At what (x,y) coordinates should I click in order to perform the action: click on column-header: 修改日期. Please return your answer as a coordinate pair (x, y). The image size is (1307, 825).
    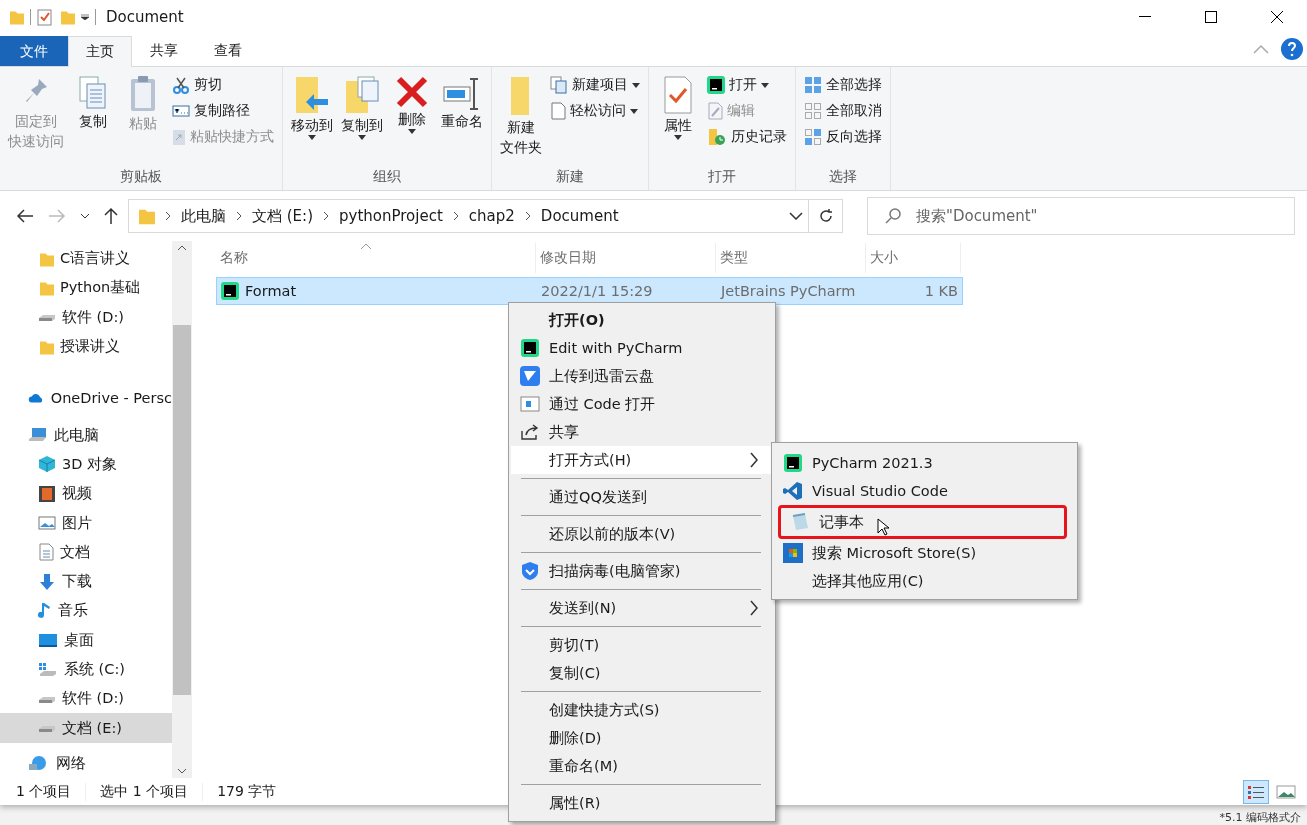
    Looking at the image, I should click on (626, 258).